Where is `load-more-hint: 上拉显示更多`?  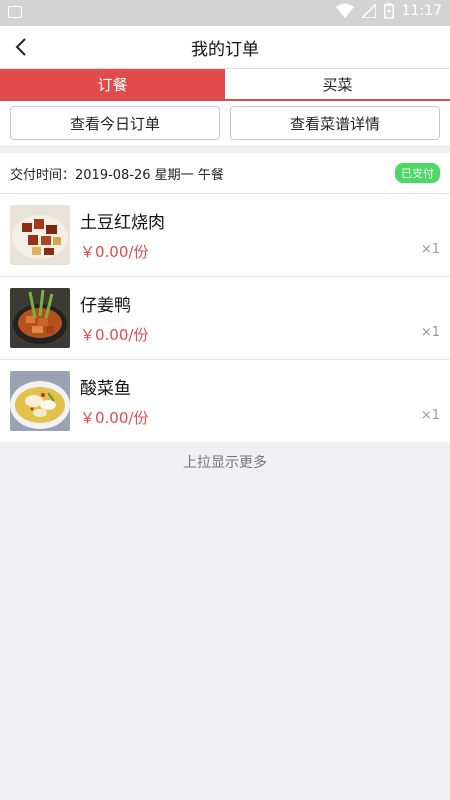 load-more-hint: 上拉显示更多 is located at coordinates (225, 457).